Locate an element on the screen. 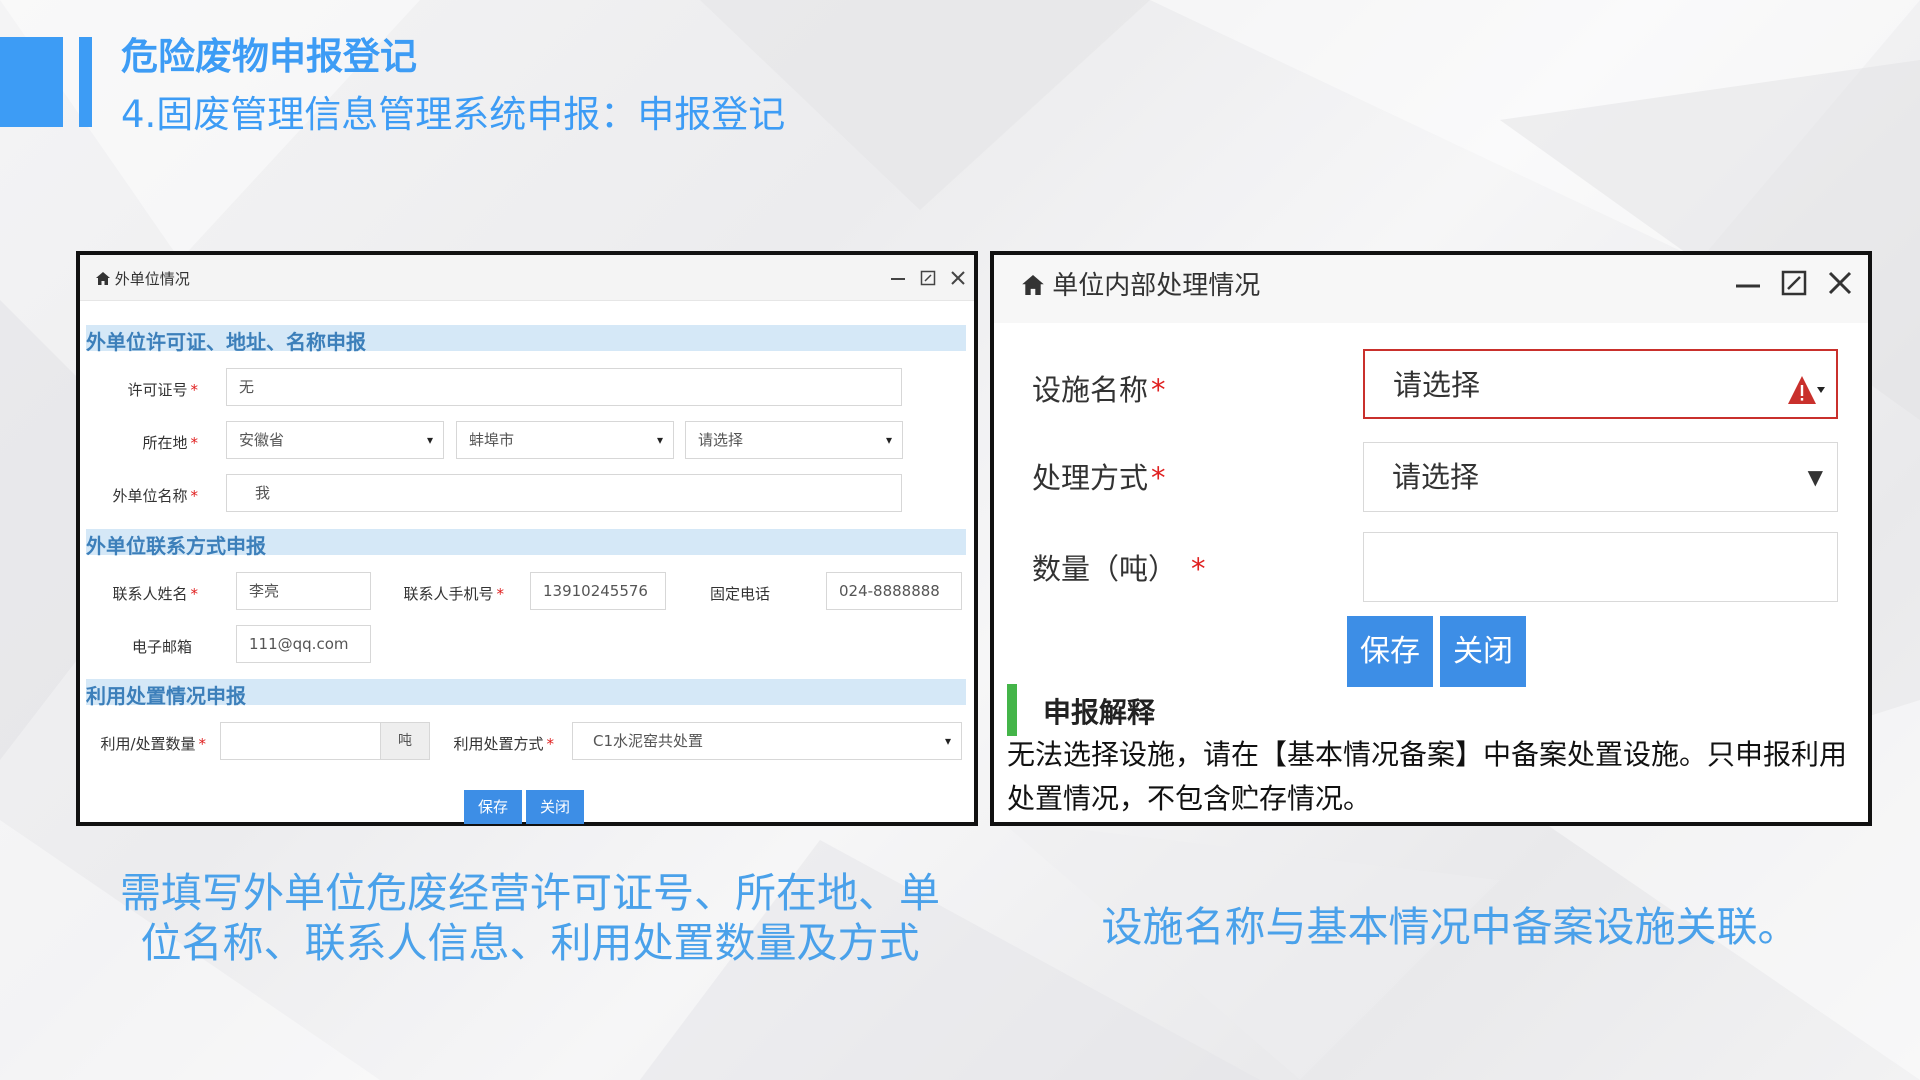  treatment-method-label: 处理方式 * is located at coordinates (1099, 478).